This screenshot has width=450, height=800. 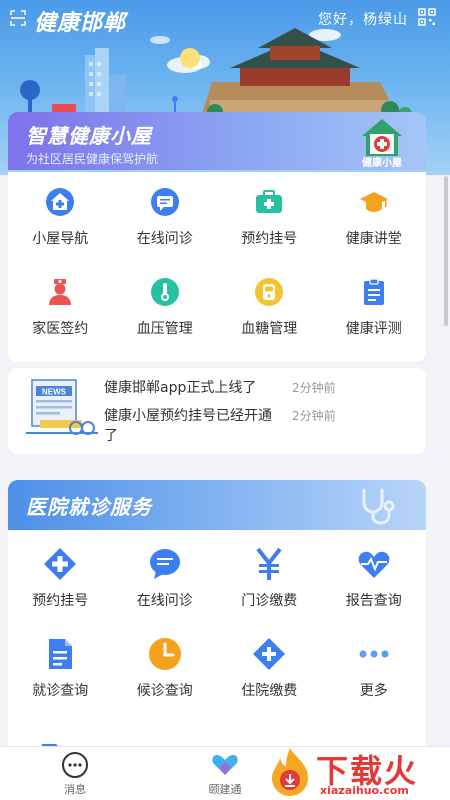 I want to click on glucose-meter-icon, so click(x=269, y=292).